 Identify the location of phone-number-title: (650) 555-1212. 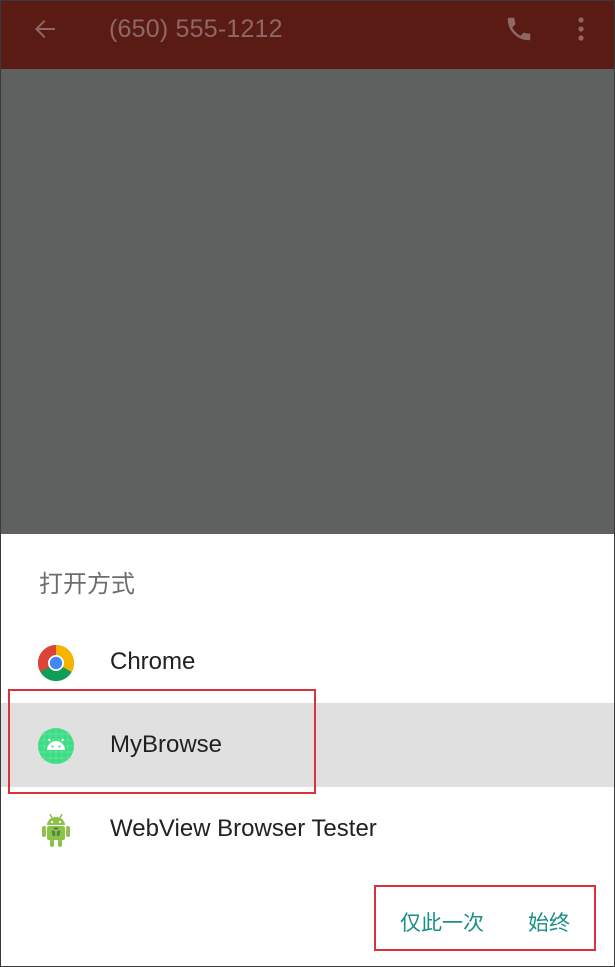
(196, 29).